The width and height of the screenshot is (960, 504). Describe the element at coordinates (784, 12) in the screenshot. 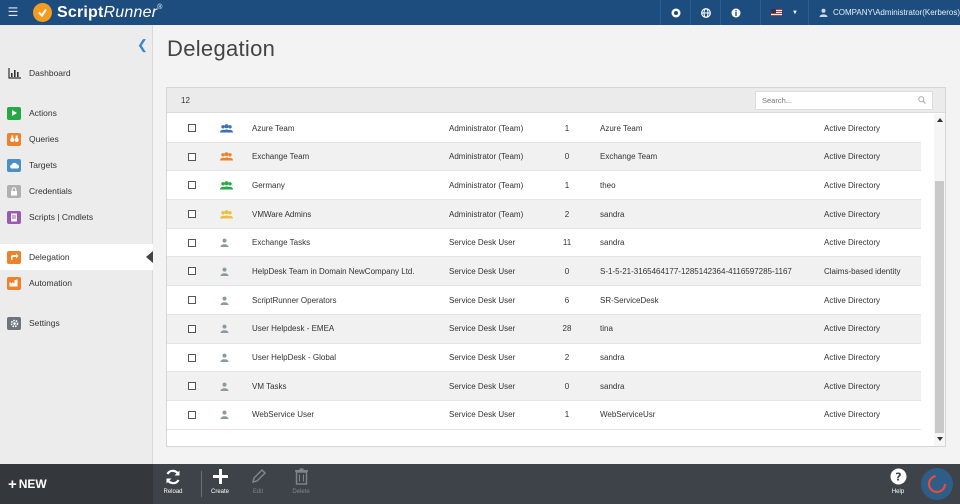

I see `language-selector: ▼` at that location.